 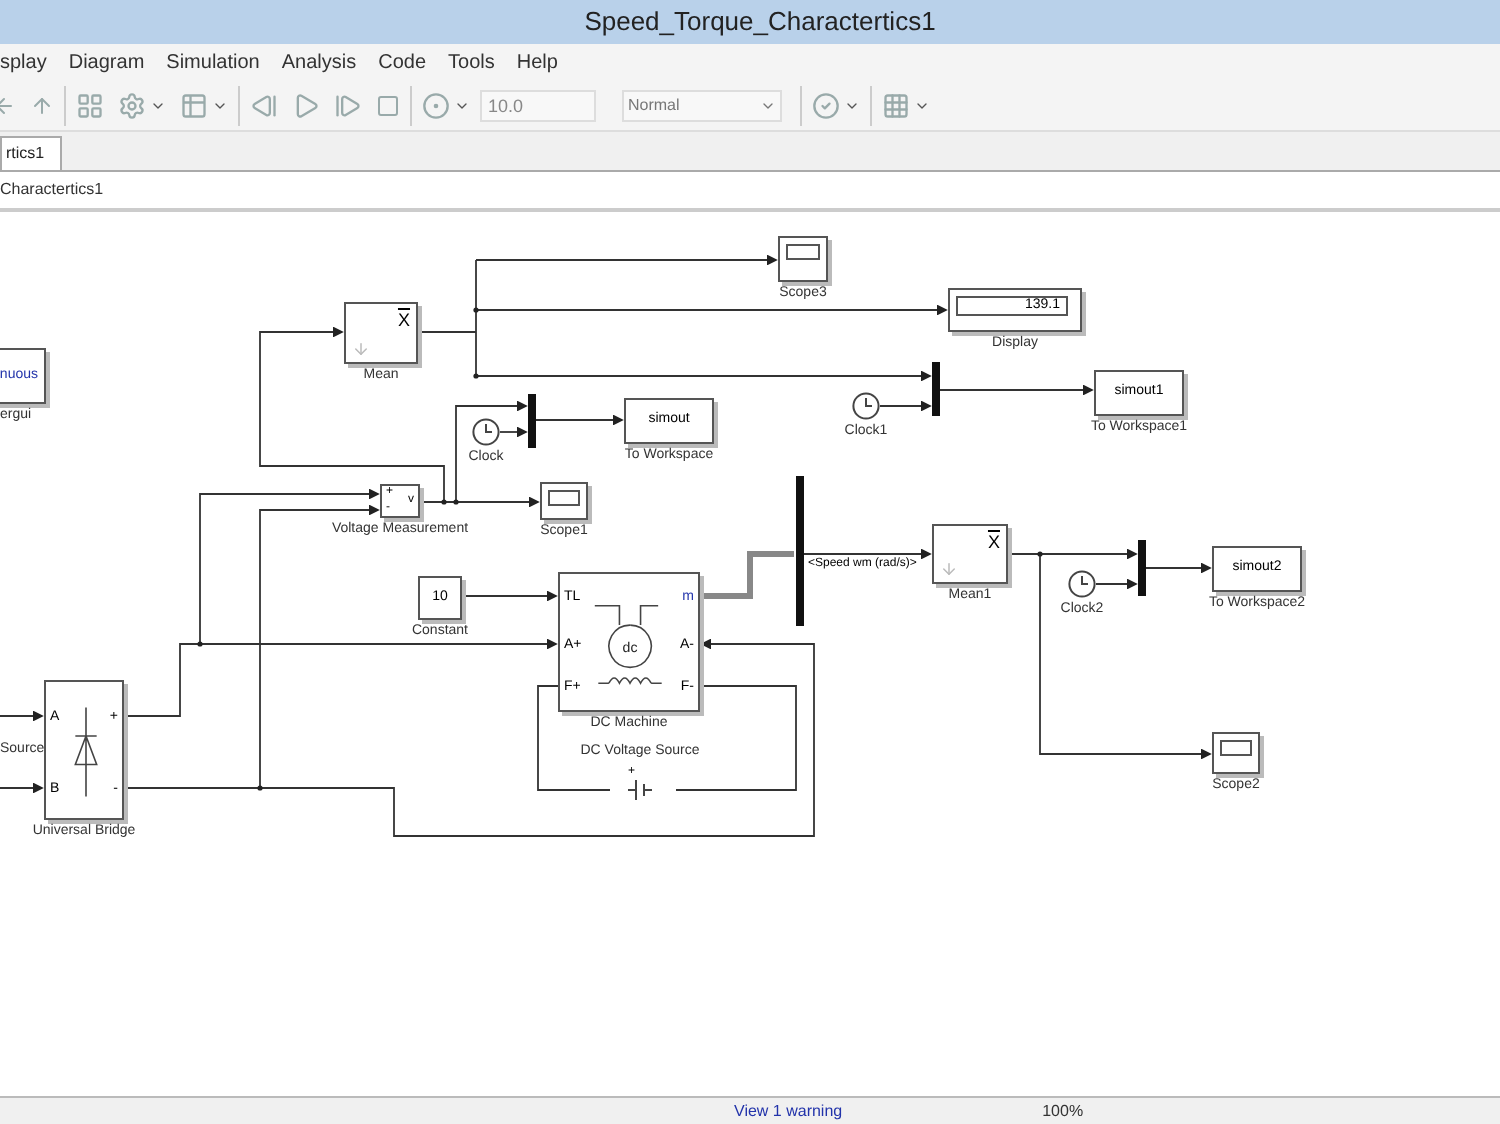 What do you see at coordinates (654, 105) in the screenshot?
I see `select-value: Normal` at bounding box center [654, 105].